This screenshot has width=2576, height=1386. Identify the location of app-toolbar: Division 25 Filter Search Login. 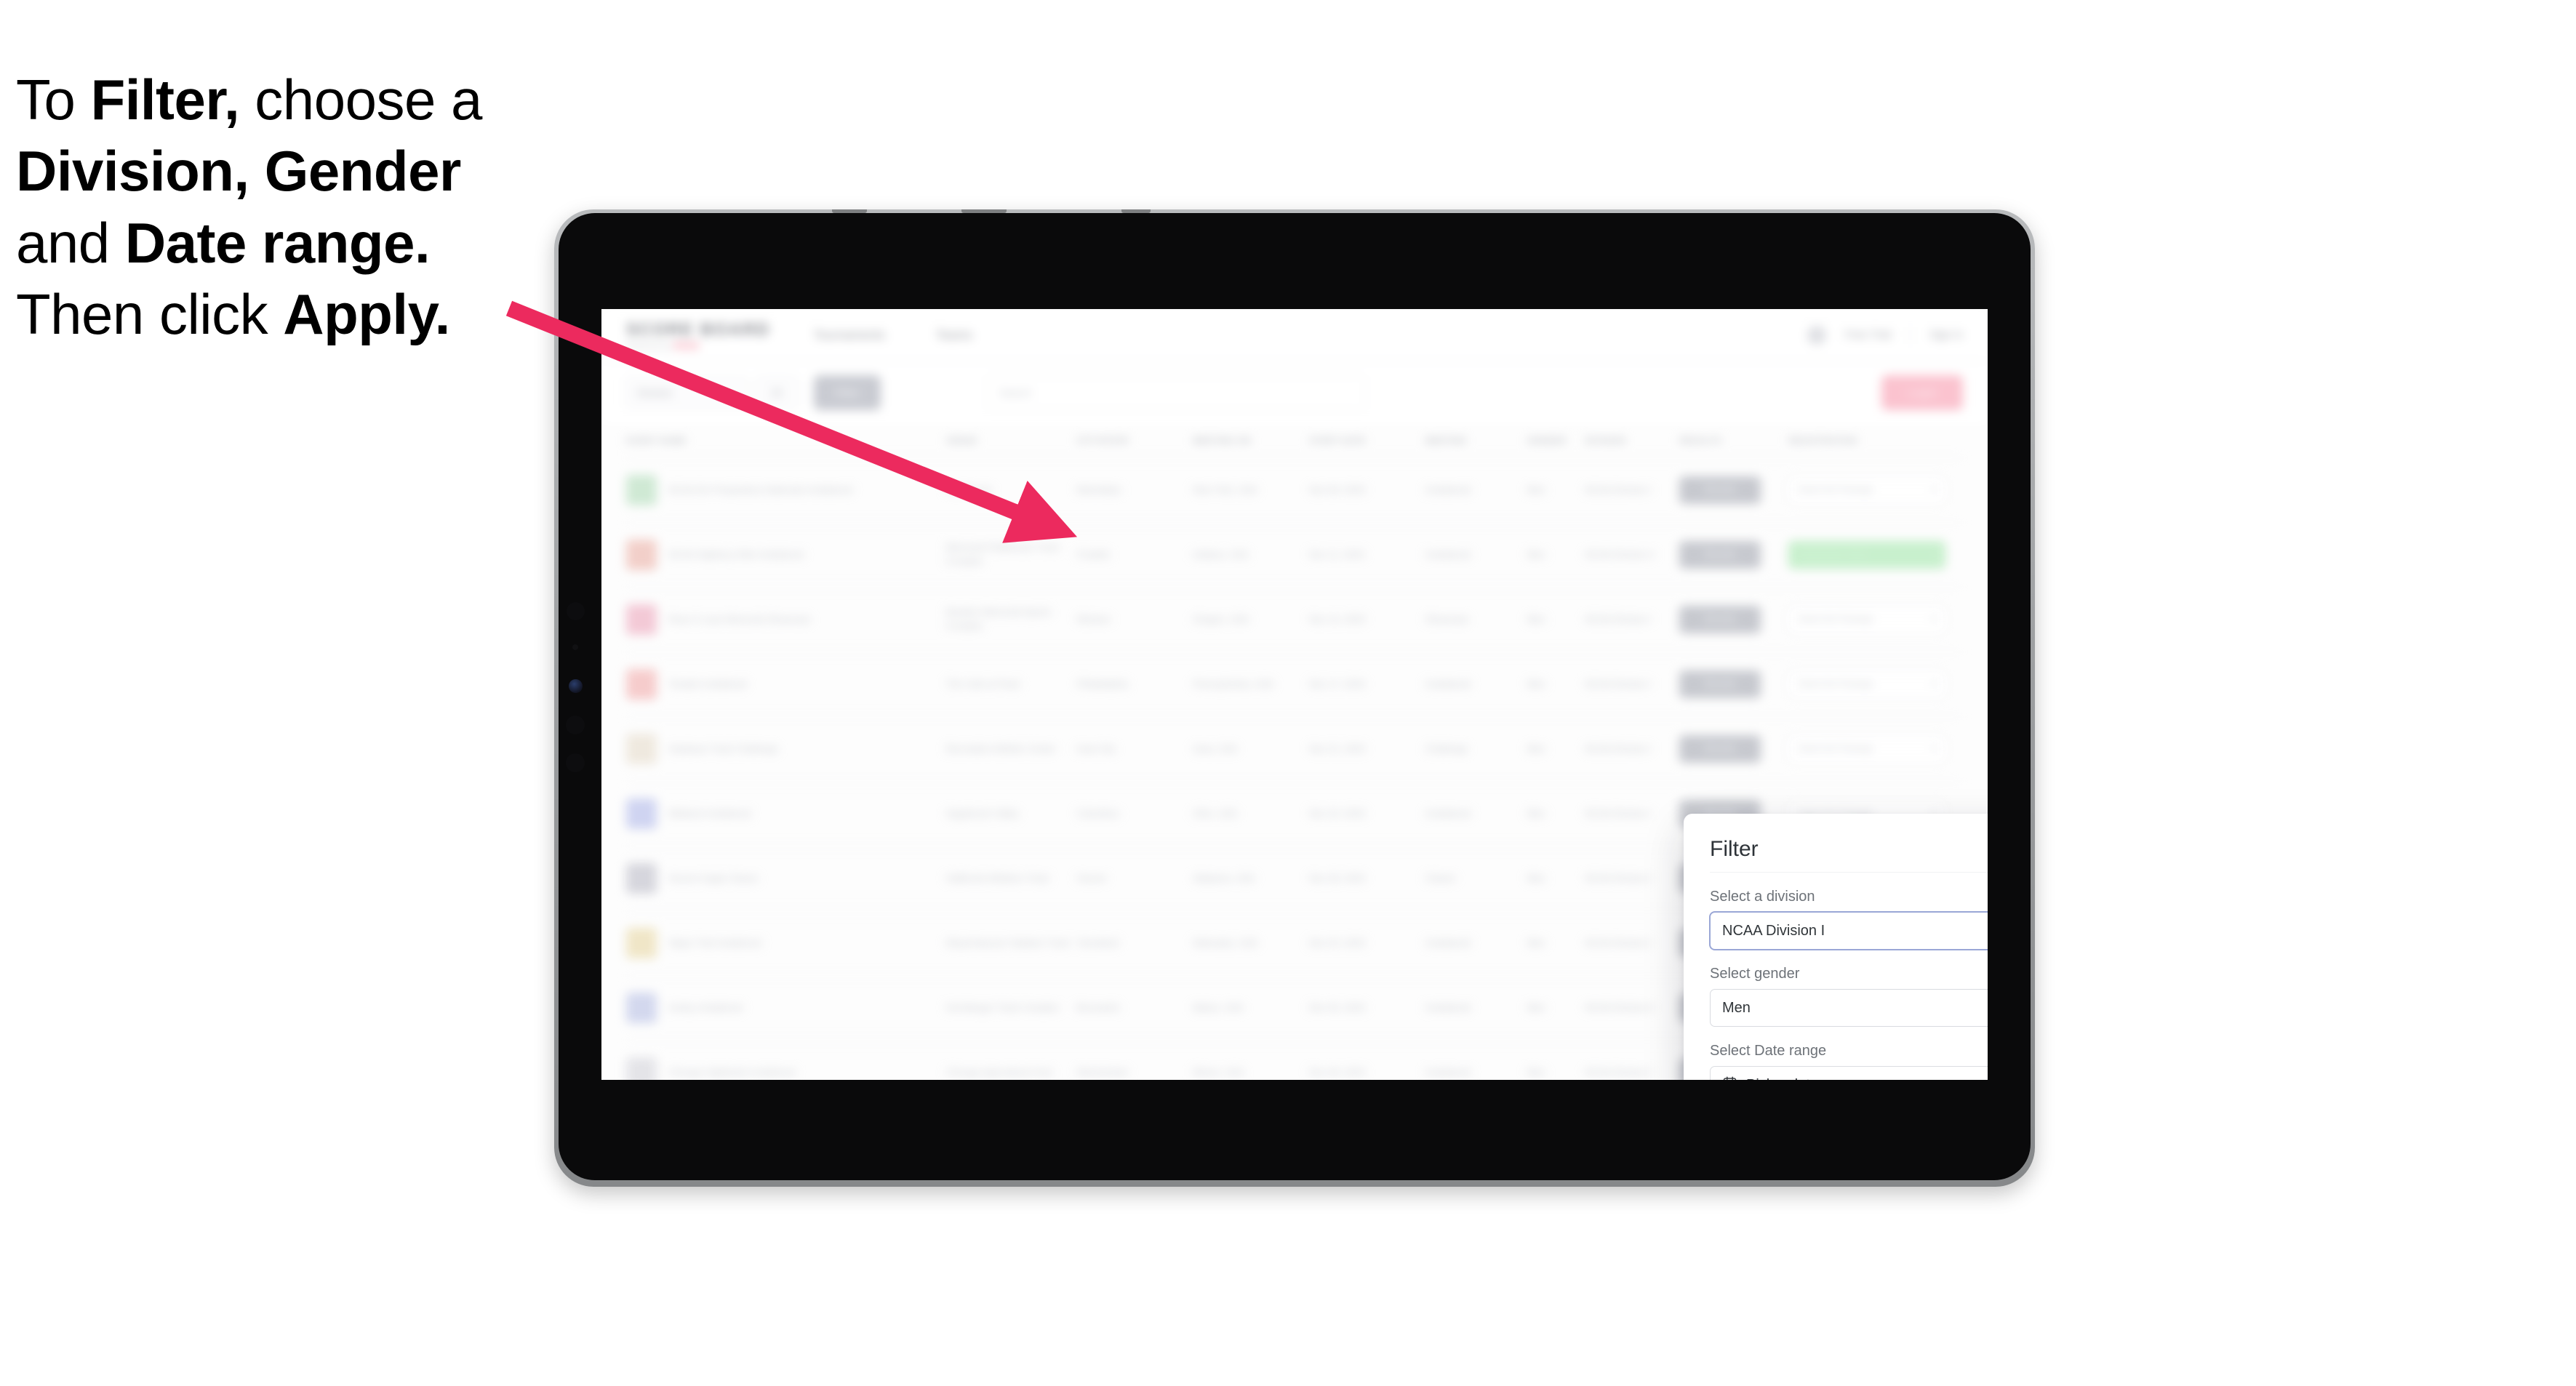
(1294, 392).